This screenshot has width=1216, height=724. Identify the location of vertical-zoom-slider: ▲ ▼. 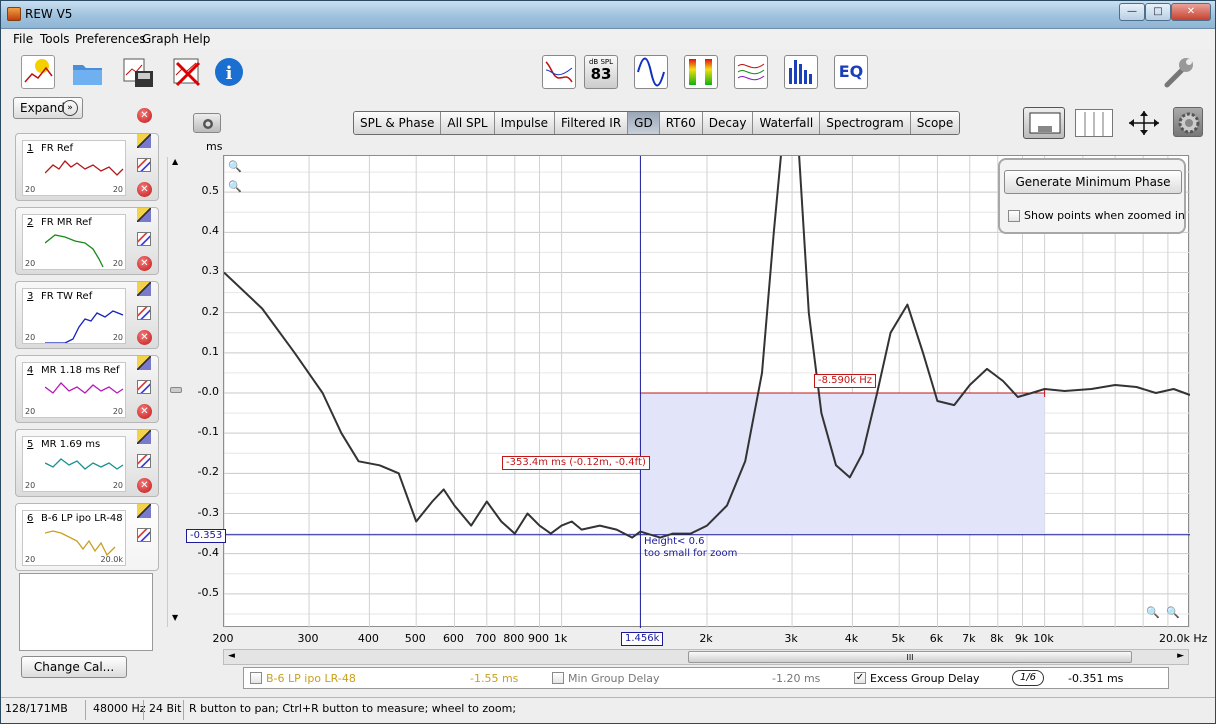
(175, 392).